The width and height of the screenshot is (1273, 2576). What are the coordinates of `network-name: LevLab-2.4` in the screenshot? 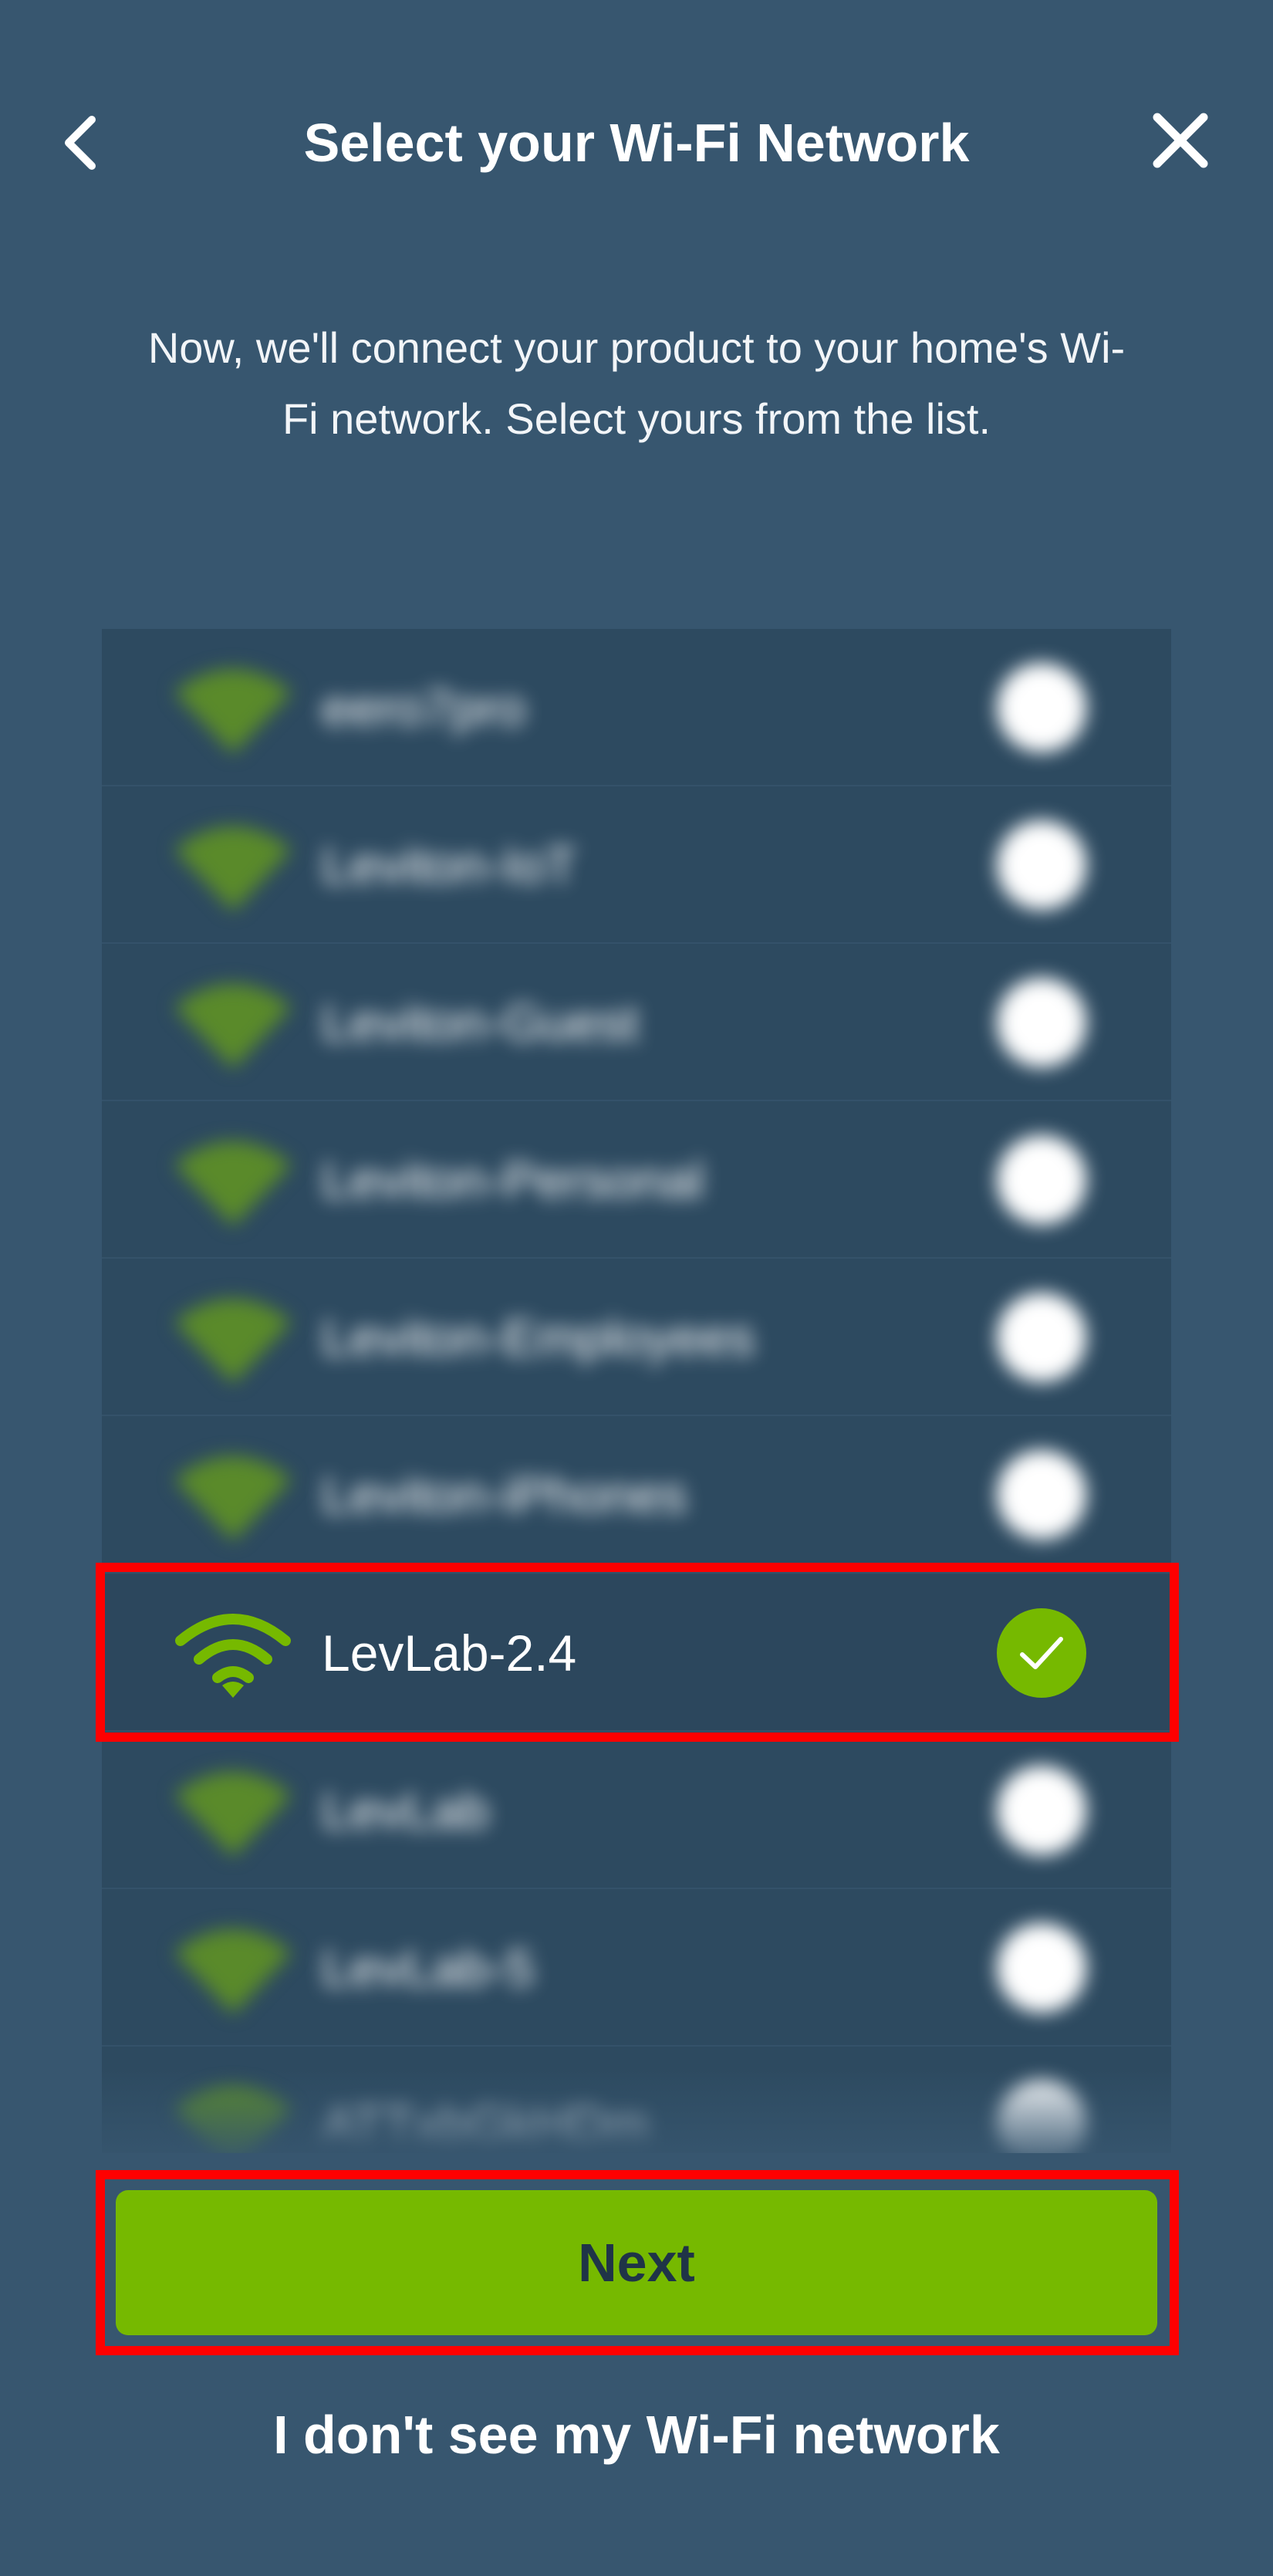 It's located at (449, 1653).